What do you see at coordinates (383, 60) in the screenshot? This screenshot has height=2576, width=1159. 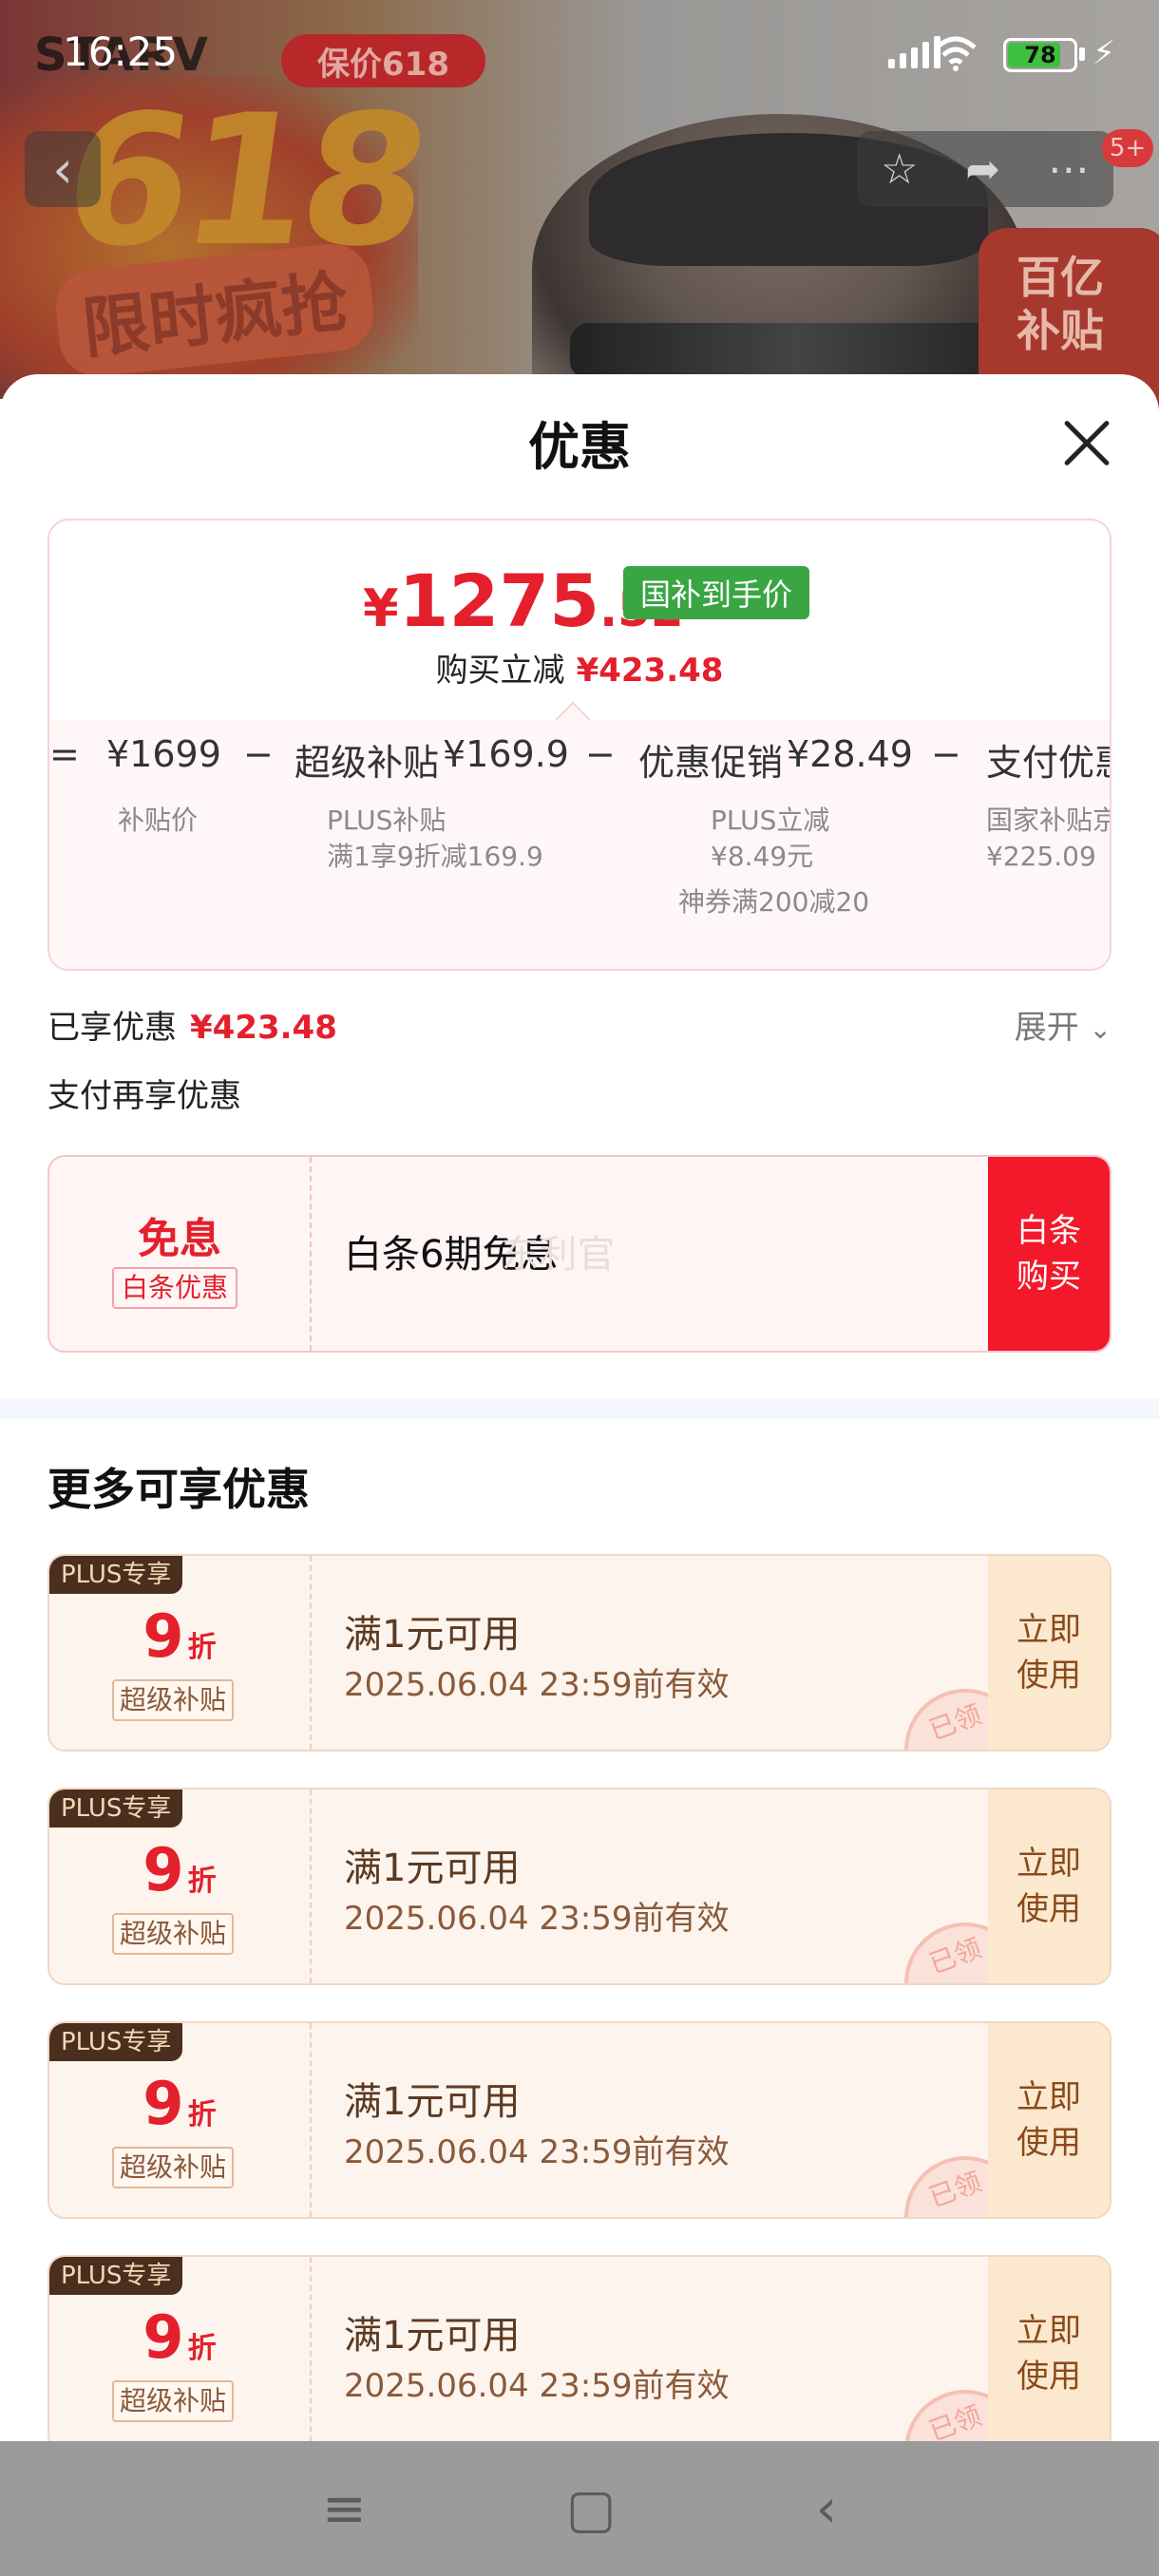 I see `price-protect-pill: 保价618` at bounding box center [383, 60].